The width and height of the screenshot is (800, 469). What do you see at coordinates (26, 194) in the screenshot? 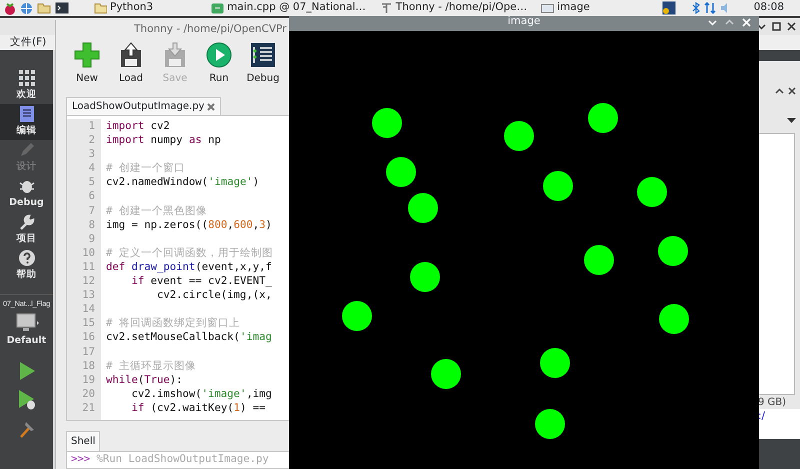
I see `mode-tab: Debug` at bounding box center [26, 194].